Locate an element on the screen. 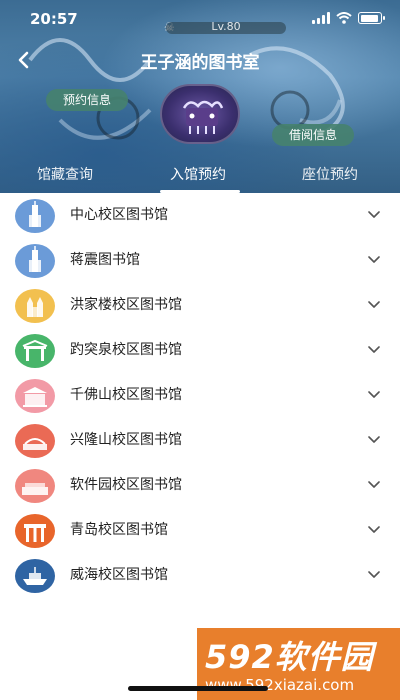  reserve-info-button: 预约信息 is located at coordinates (87, 100).